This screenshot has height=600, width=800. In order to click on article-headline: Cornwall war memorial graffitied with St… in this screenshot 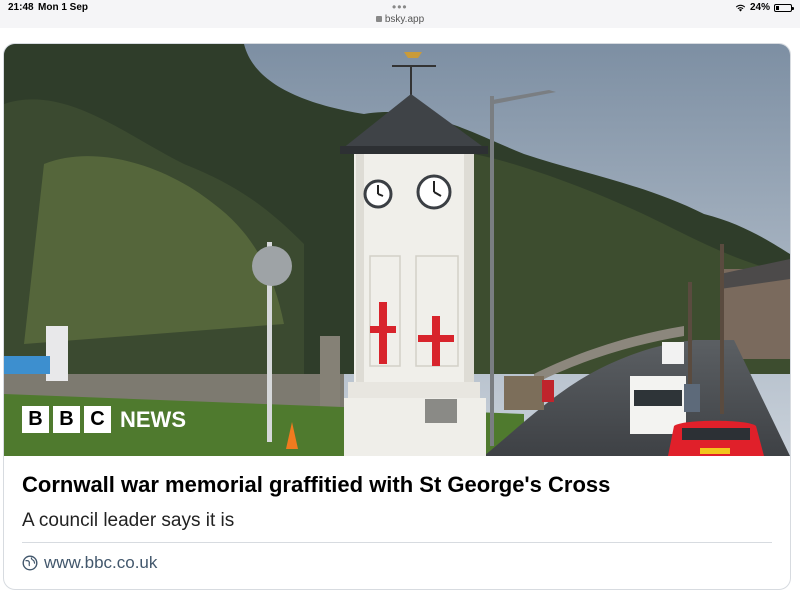, I will do `click(397, 485)`.